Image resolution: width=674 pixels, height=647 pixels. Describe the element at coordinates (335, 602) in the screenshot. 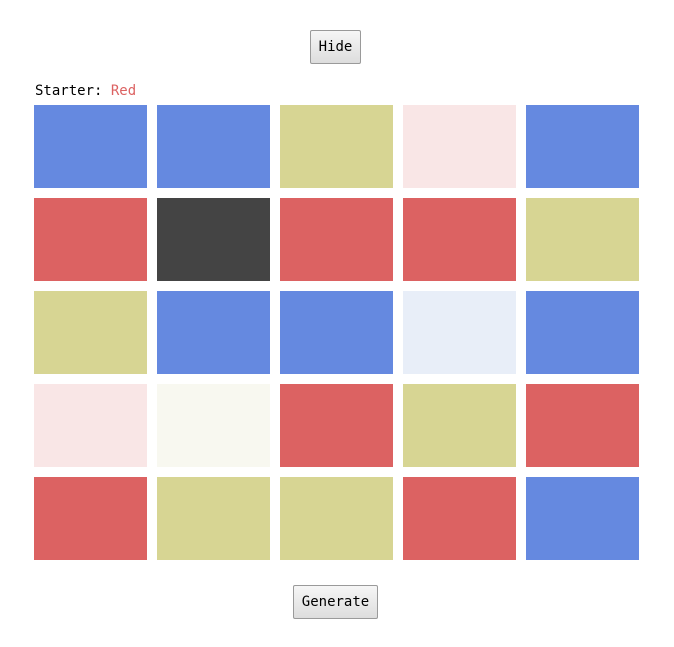

I see `generate-button: Generate` at that location.